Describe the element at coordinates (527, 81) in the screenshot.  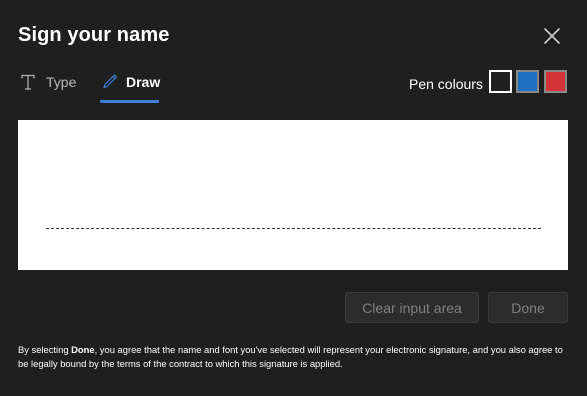
I see `pen-colour-blue-swatch` at that location.